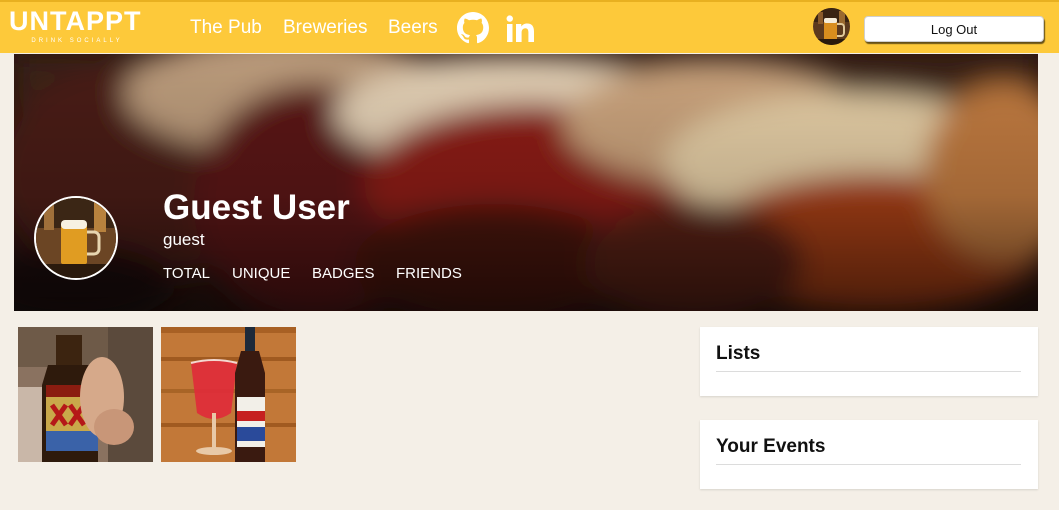  What do you see at coordinates (738, 353) in the screenshot?
I see `lists-title: Lists` at bounding box center [738, 353].